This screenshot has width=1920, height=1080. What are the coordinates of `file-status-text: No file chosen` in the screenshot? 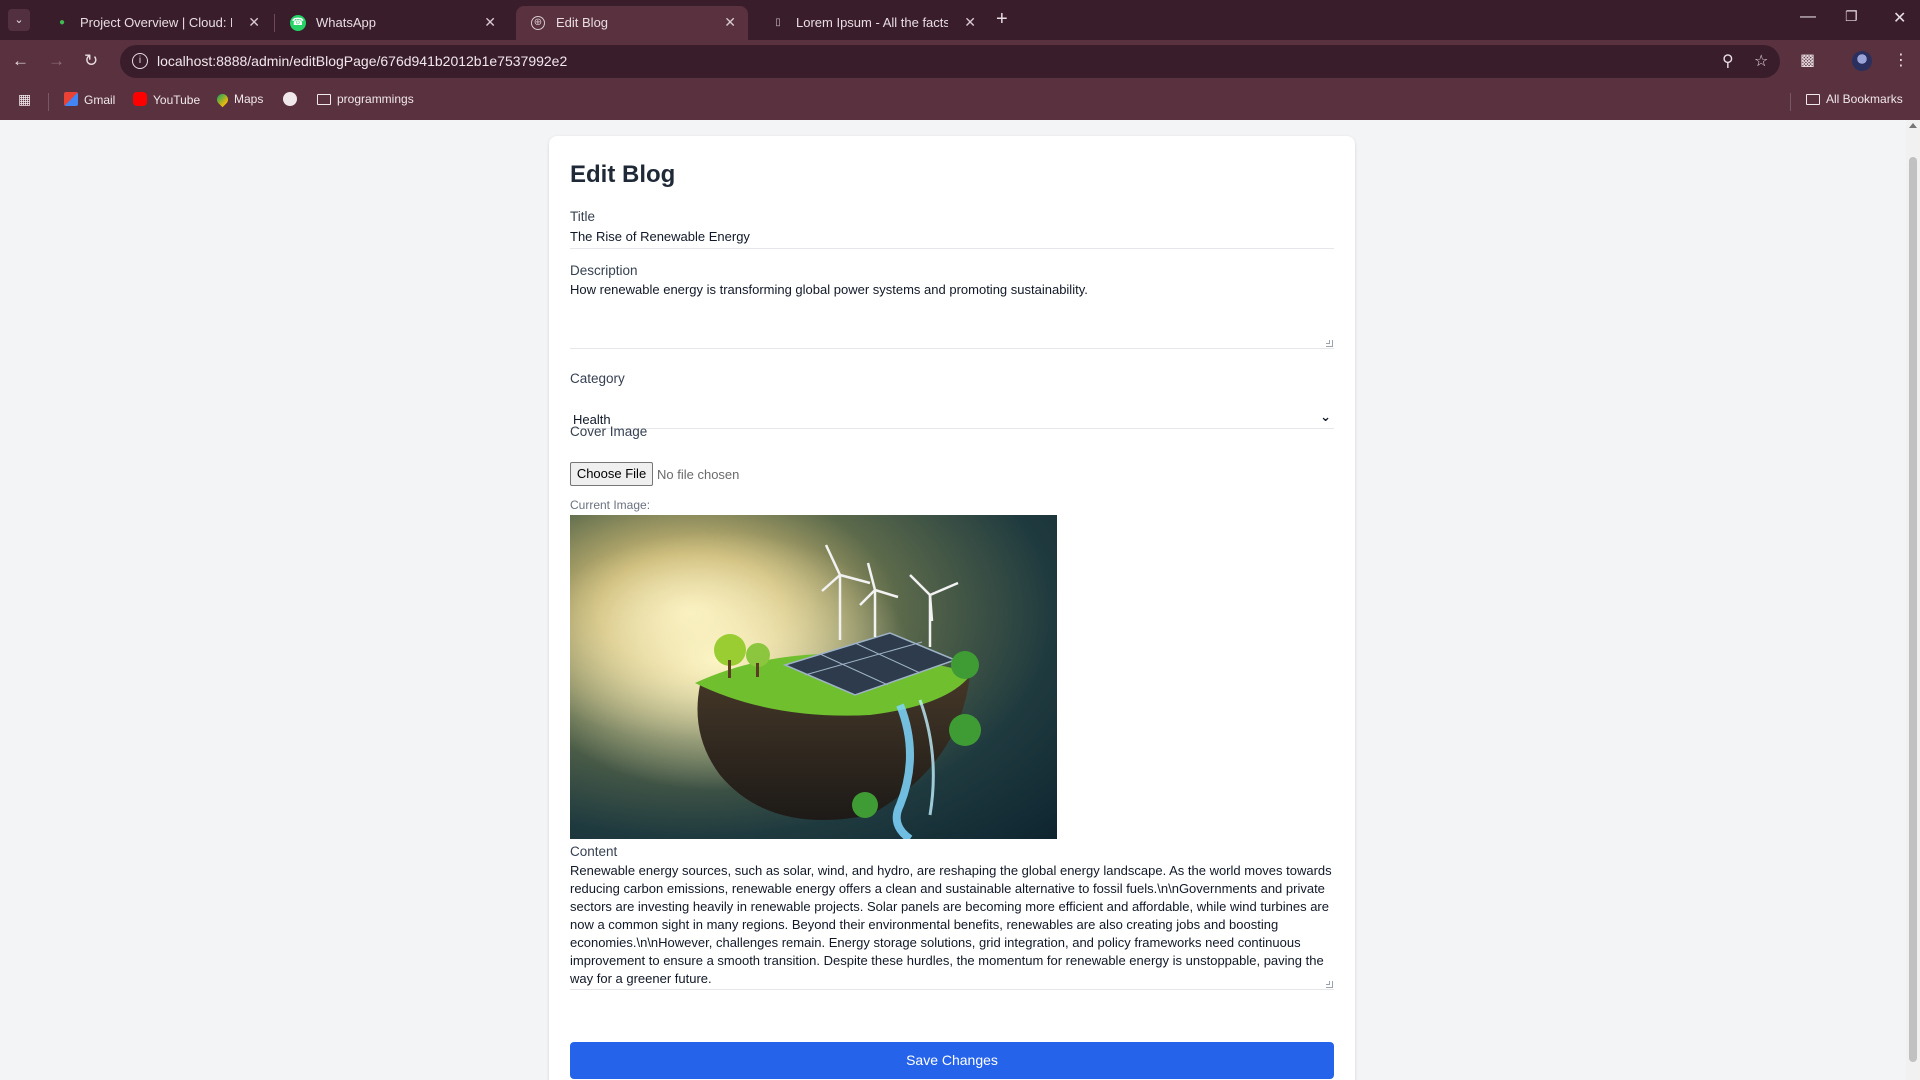 It's located at (698, 474).